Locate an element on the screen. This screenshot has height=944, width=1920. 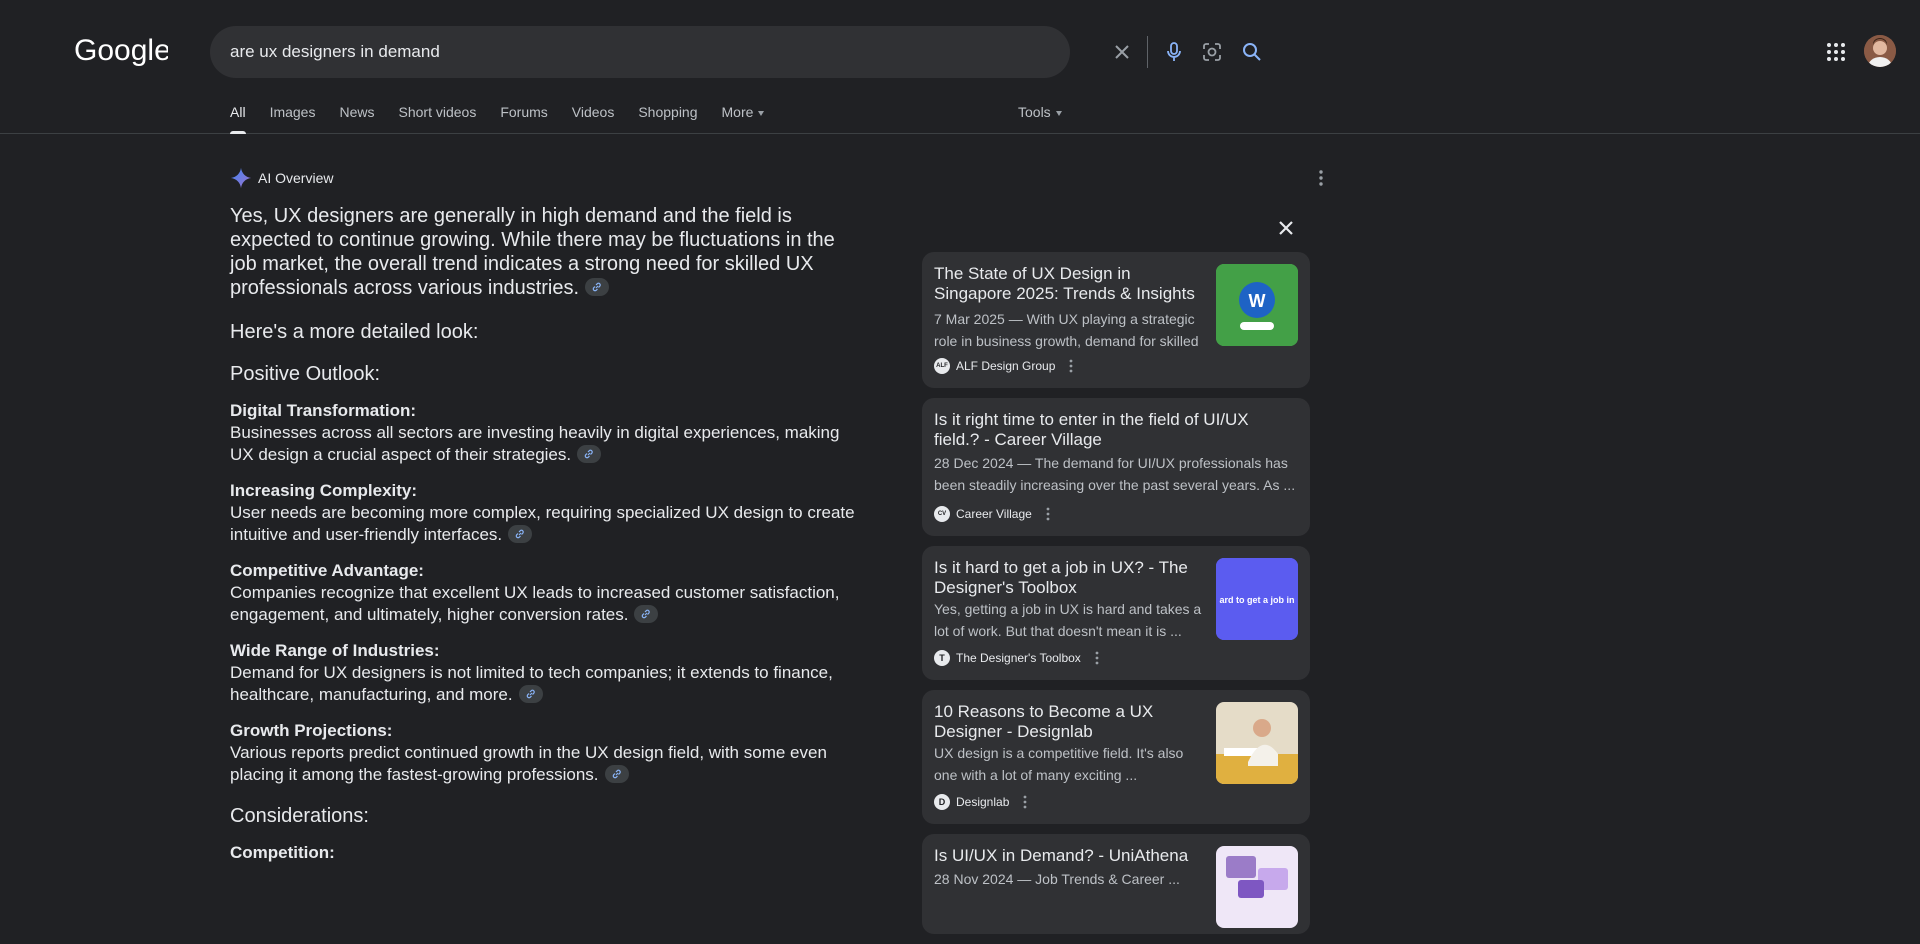
tab-news: News is located at coordinates (356, 115).